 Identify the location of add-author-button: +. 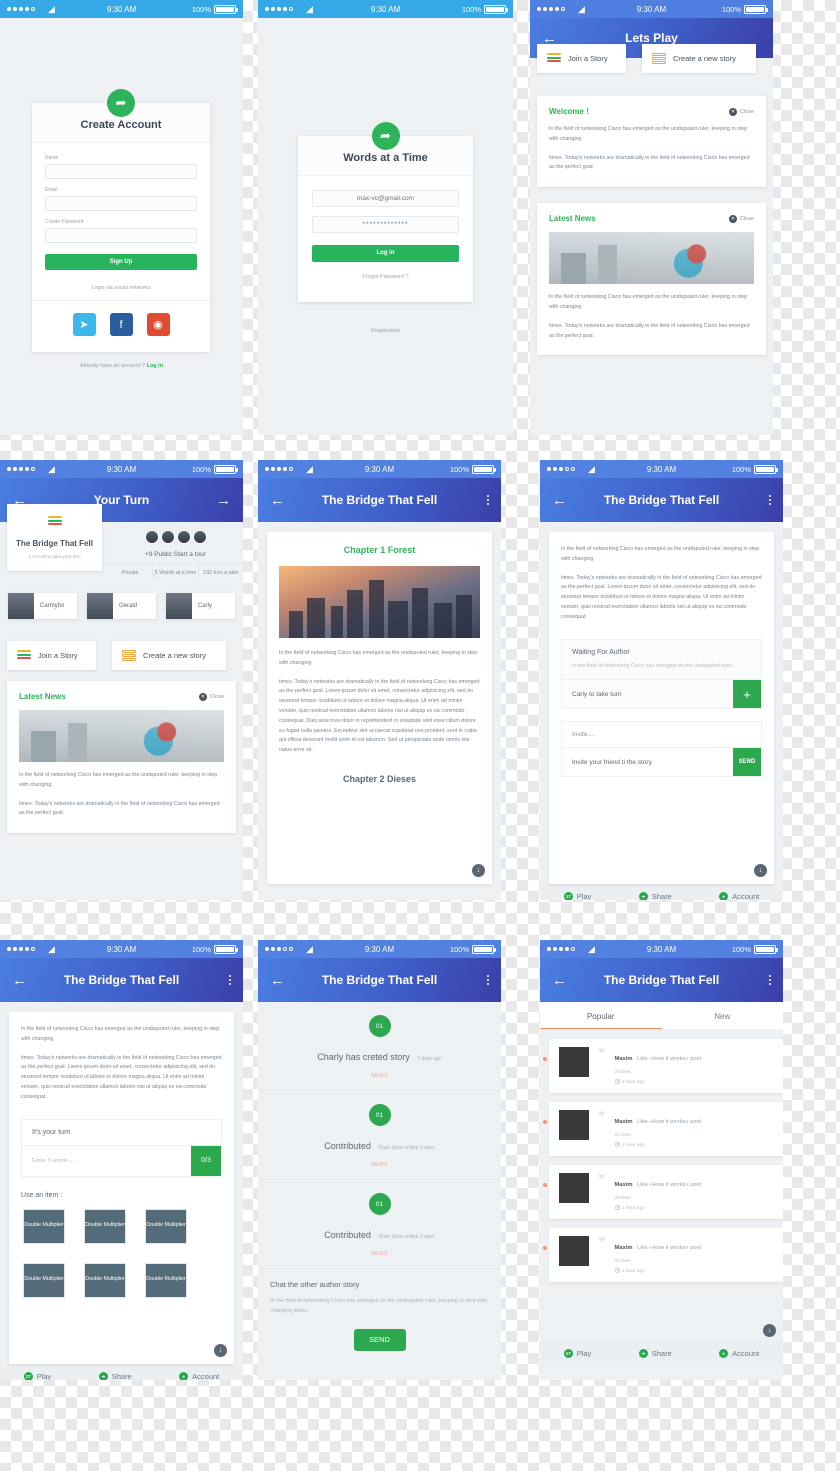
(747, 694).